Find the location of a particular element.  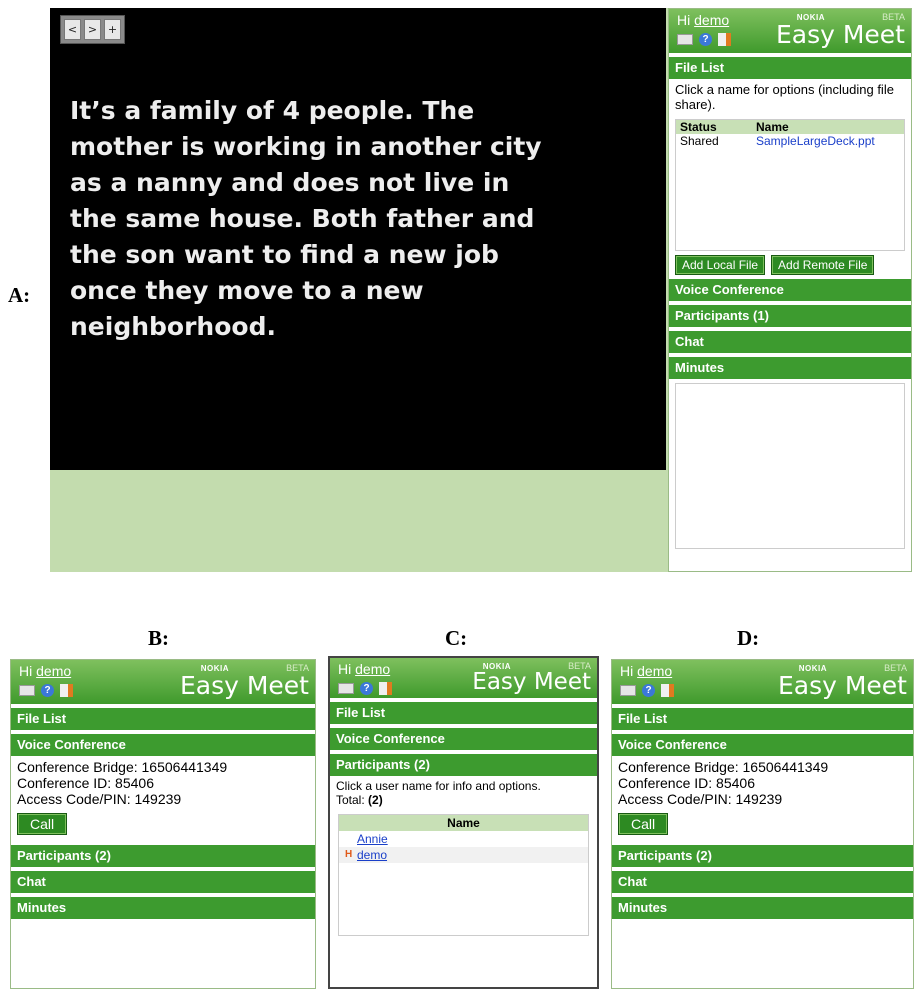

host-badge: H is located at coordinates (349, 854).